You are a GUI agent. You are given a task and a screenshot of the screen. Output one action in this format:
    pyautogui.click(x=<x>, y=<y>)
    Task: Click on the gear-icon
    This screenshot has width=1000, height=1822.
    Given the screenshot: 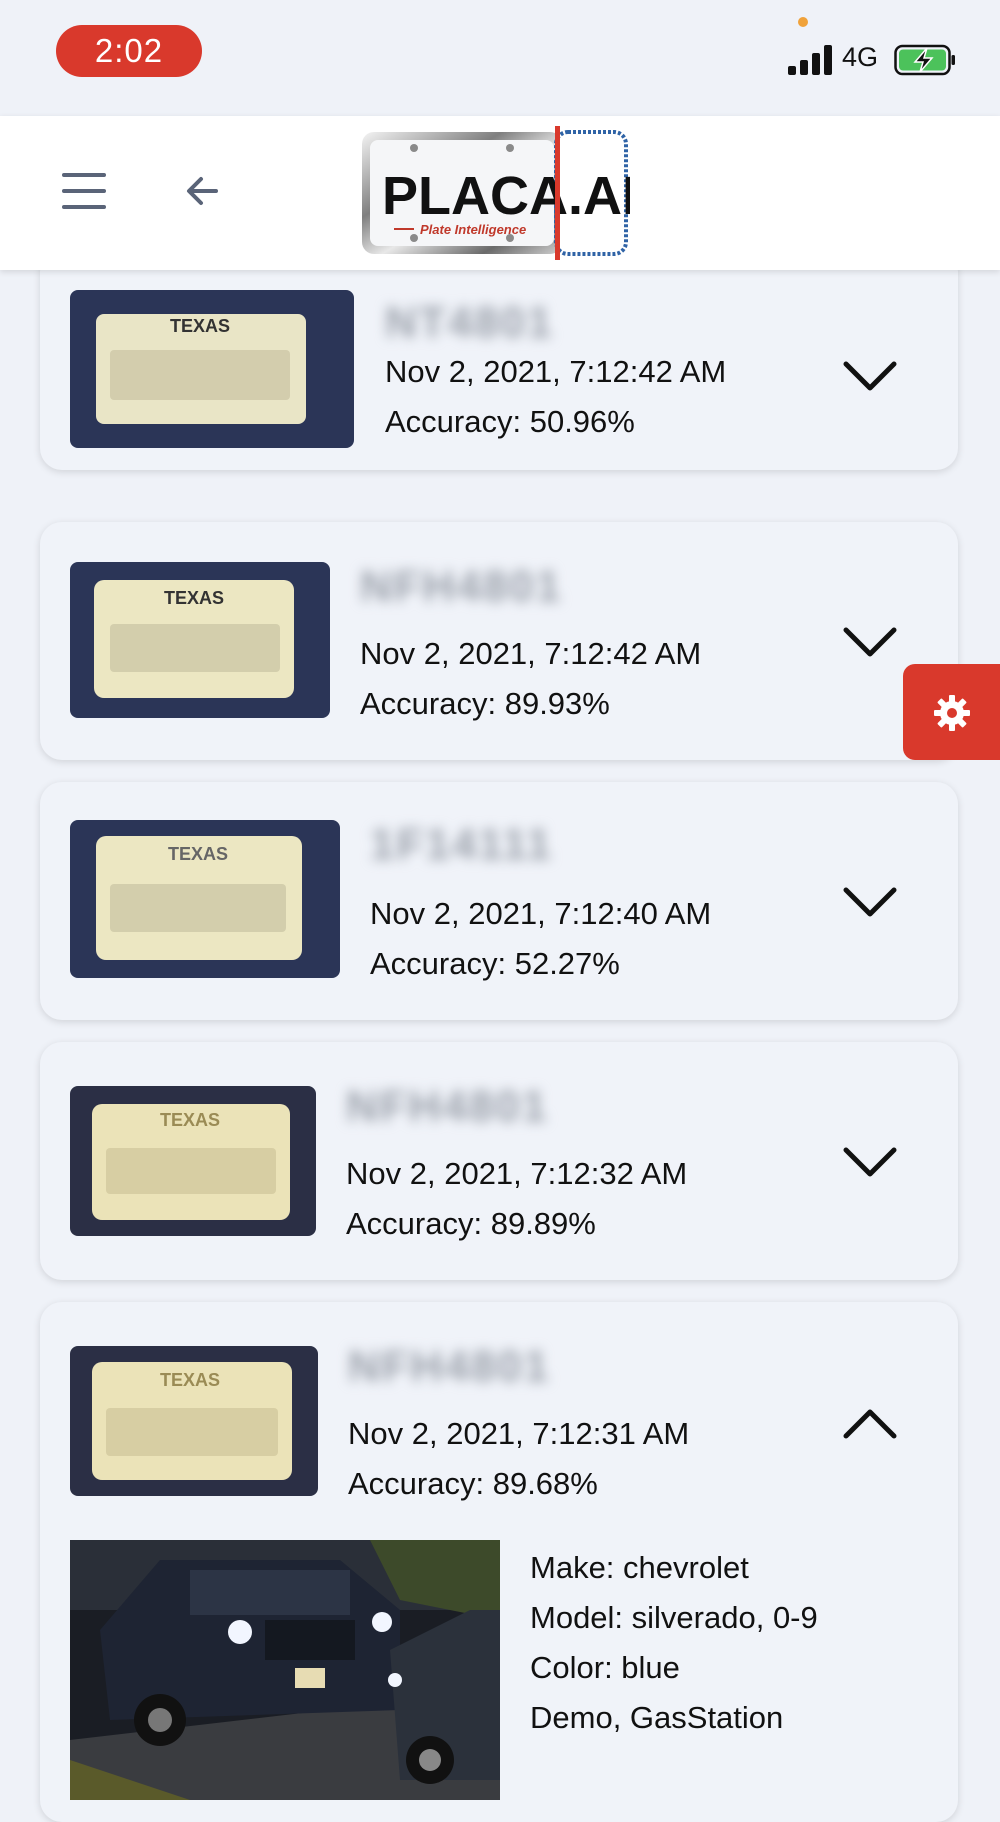 What is the action you would take?
    pyautogui.click(x=952, y=713)
    